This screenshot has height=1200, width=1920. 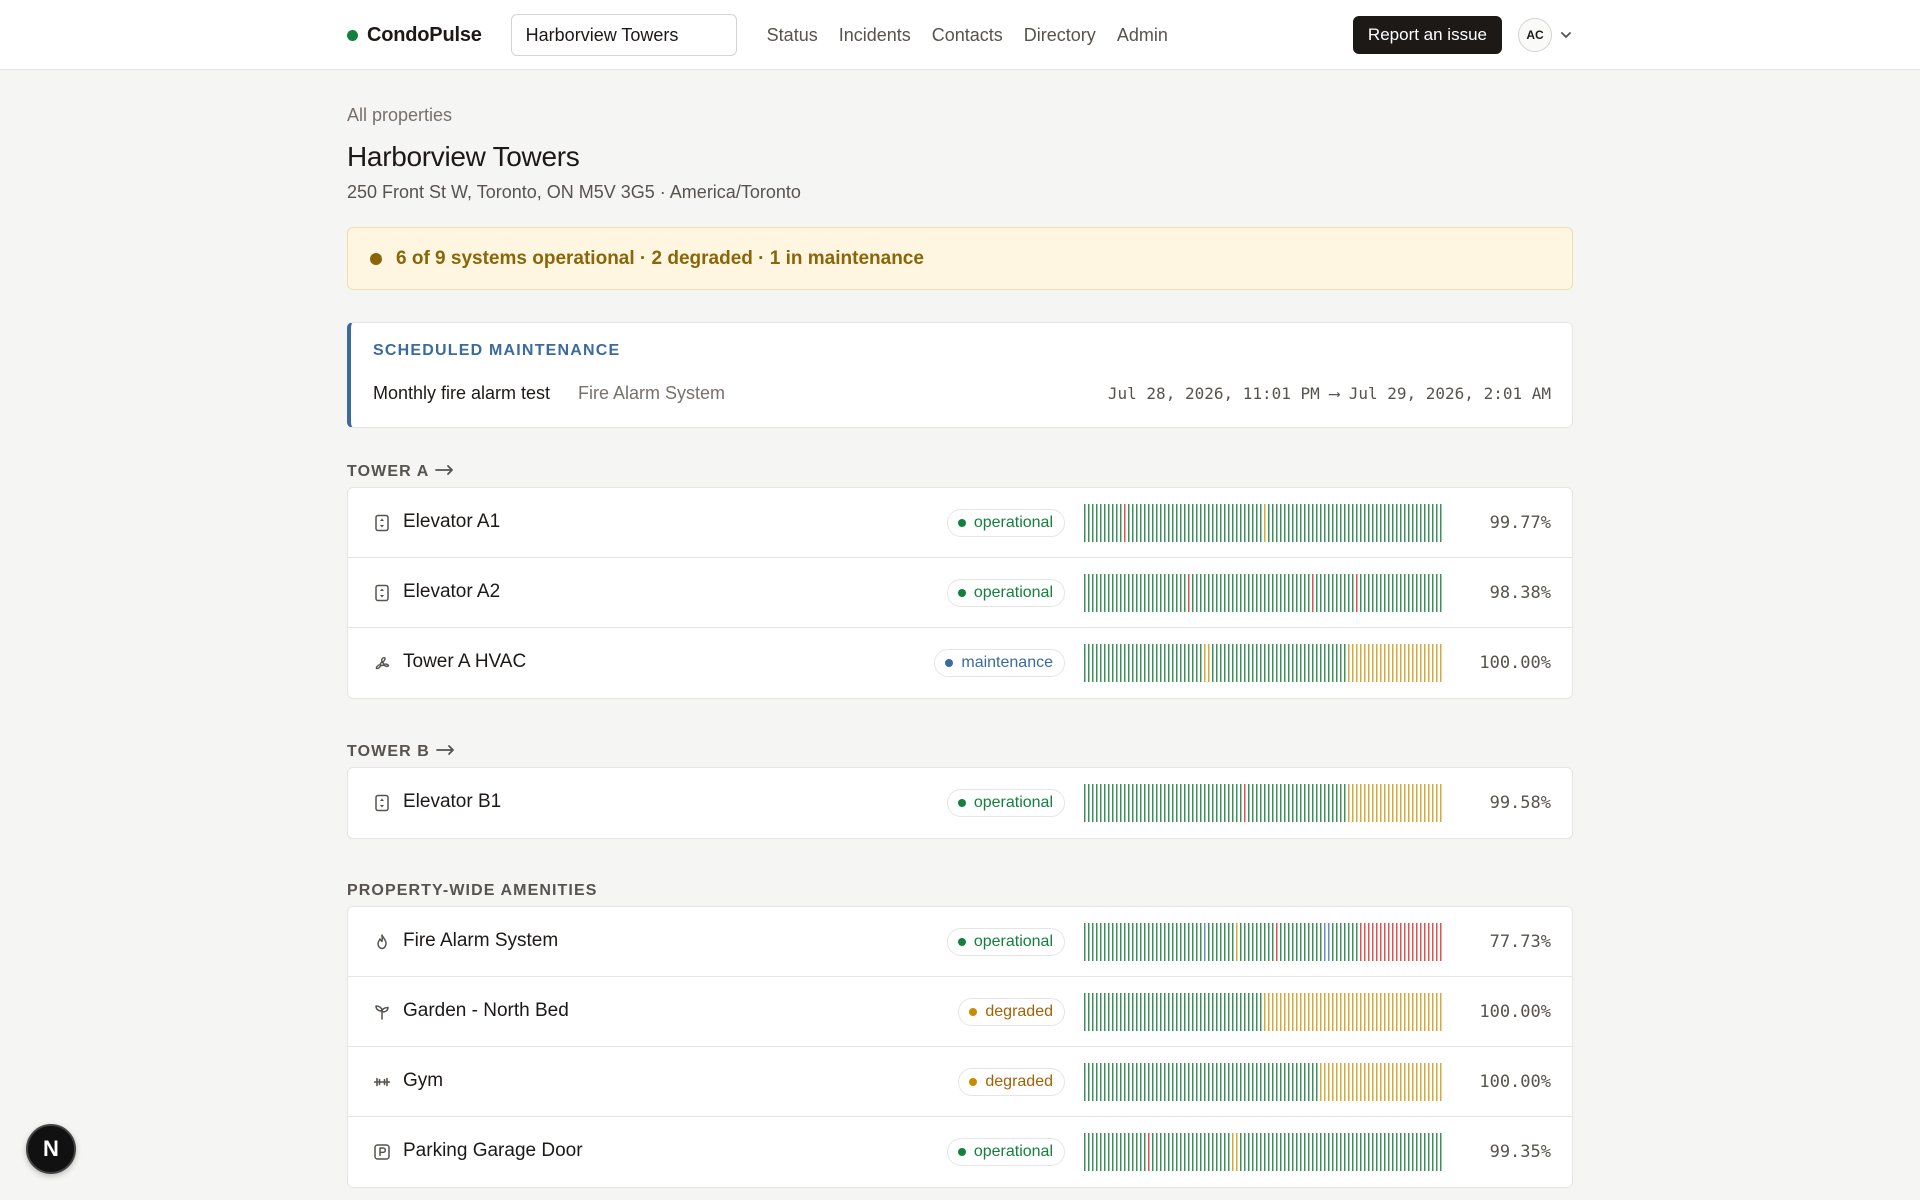 I want to click on property-selector: Harborview Towers, so click(x=623, y=35).